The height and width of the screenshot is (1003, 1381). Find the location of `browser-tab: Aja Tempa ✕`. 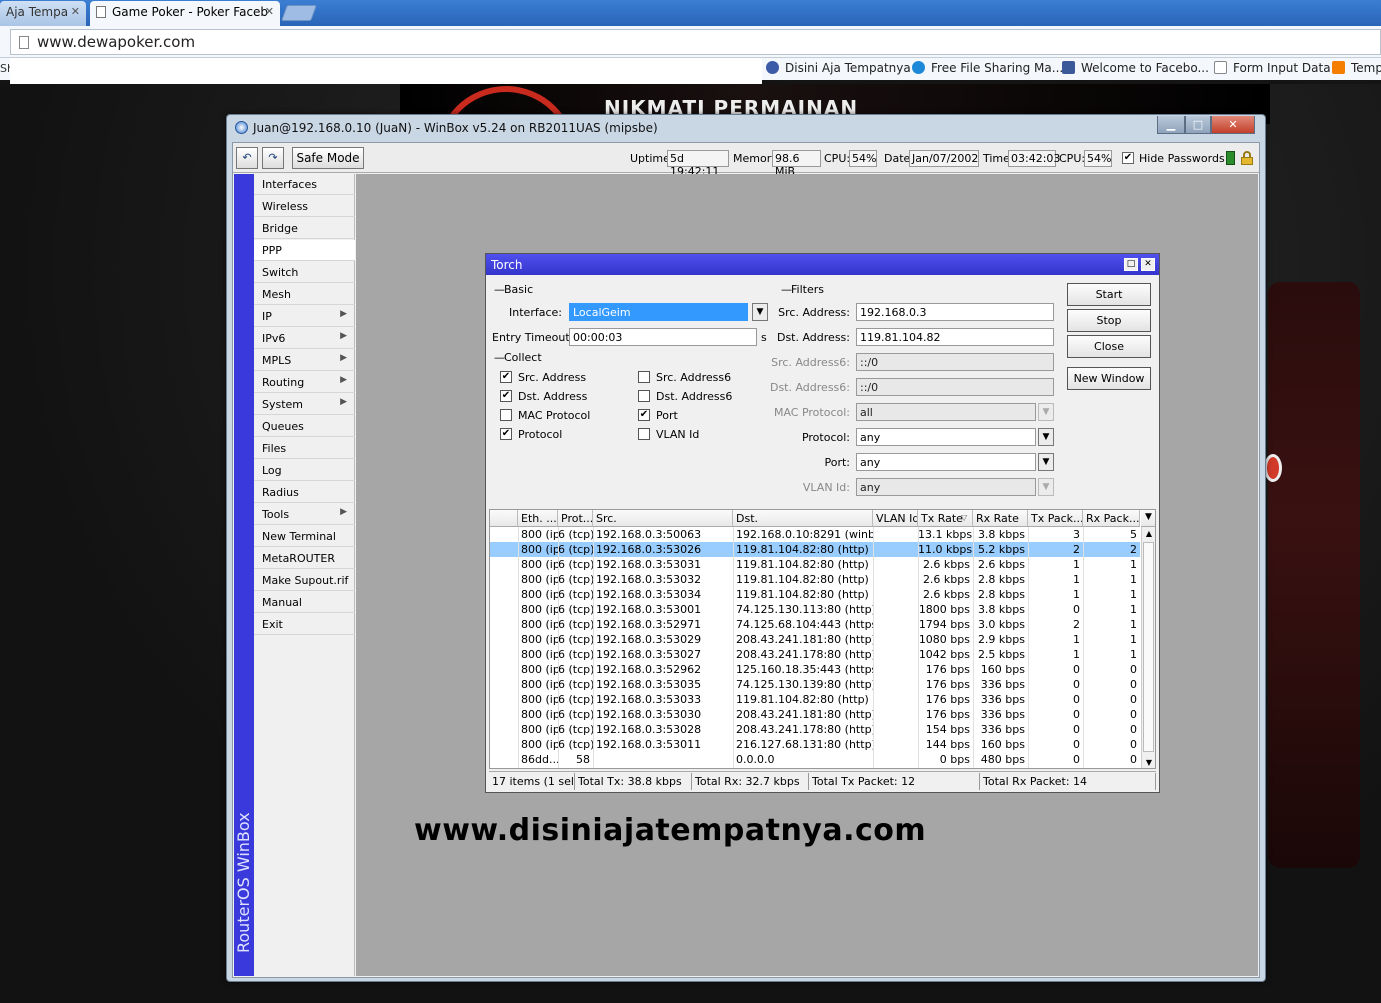

browser-tab: Aja Tempa ✕ is located at coordinates (43, 13).